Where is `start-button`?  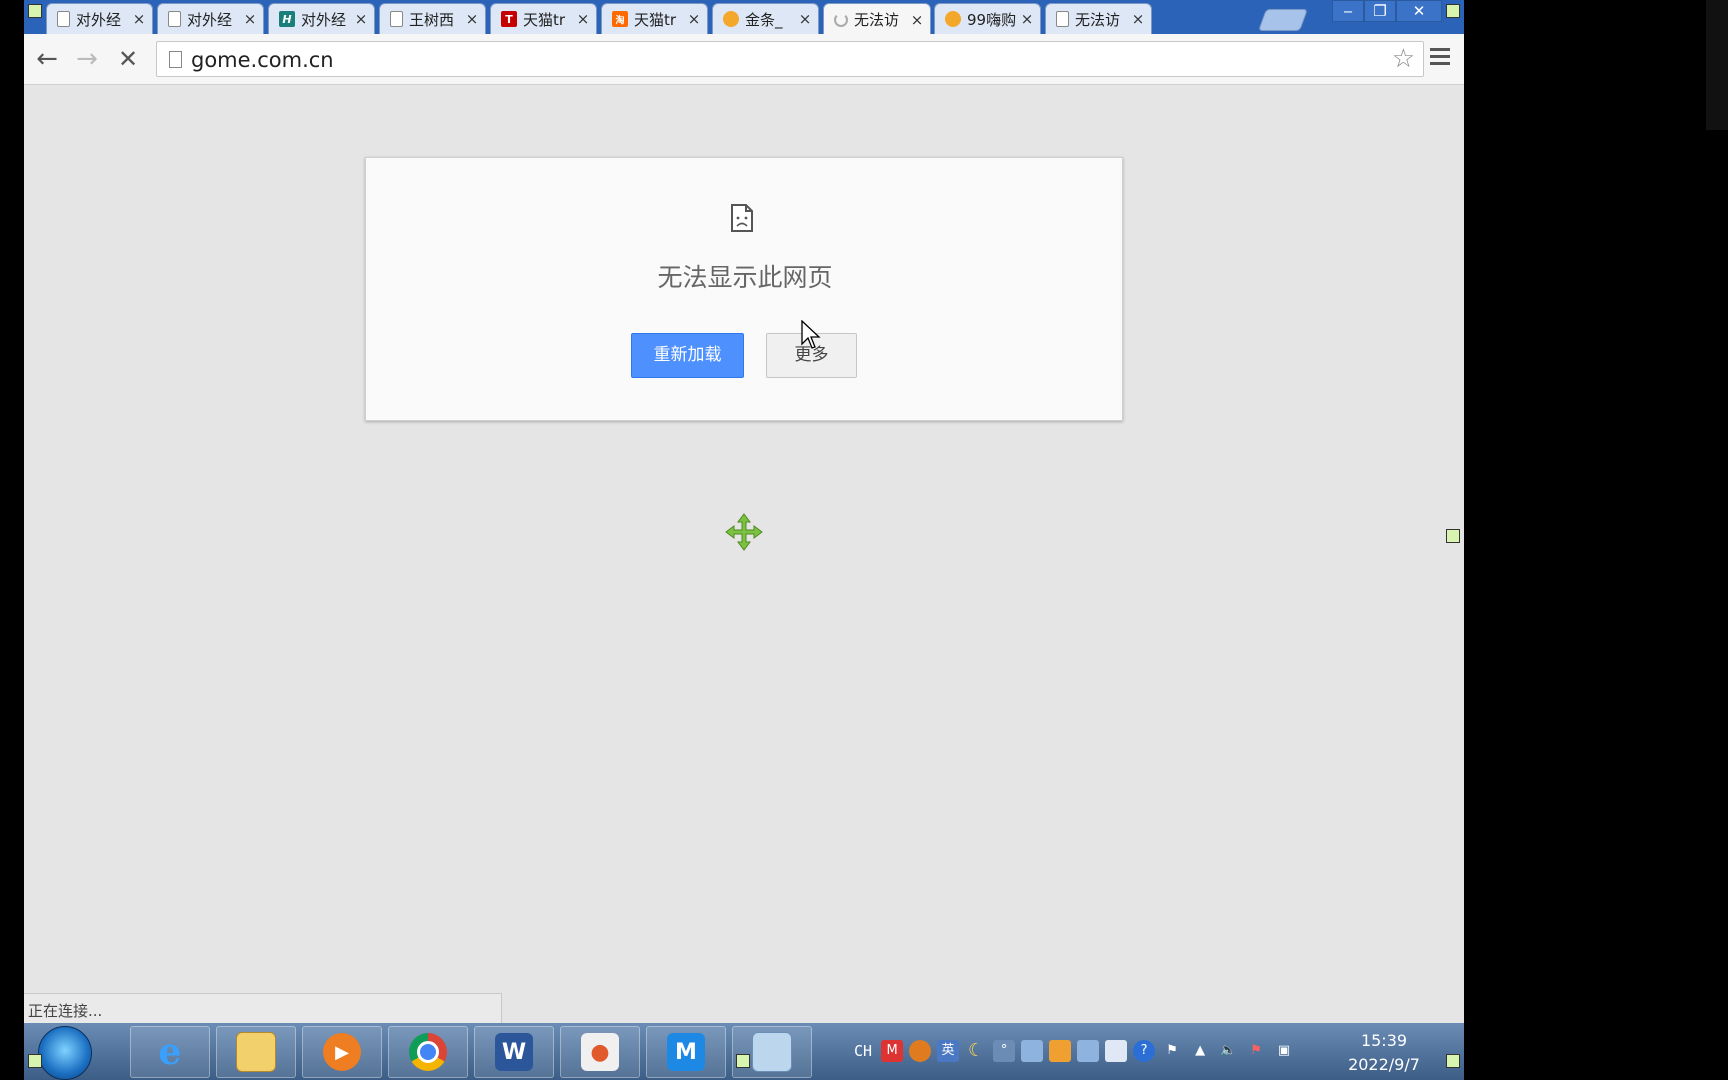 start-button is located at coordinates (65, 1053).